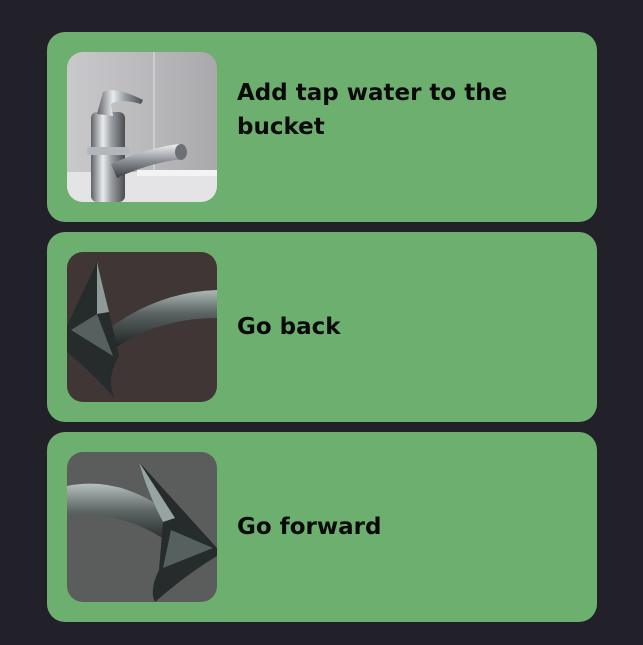 Image resolution: width=643 pixels, height=645 pixels. What do you see at coordinates (142, 527) in the screenshot?
I see `arrow-forward-icon` at bounding box center [142, 527].